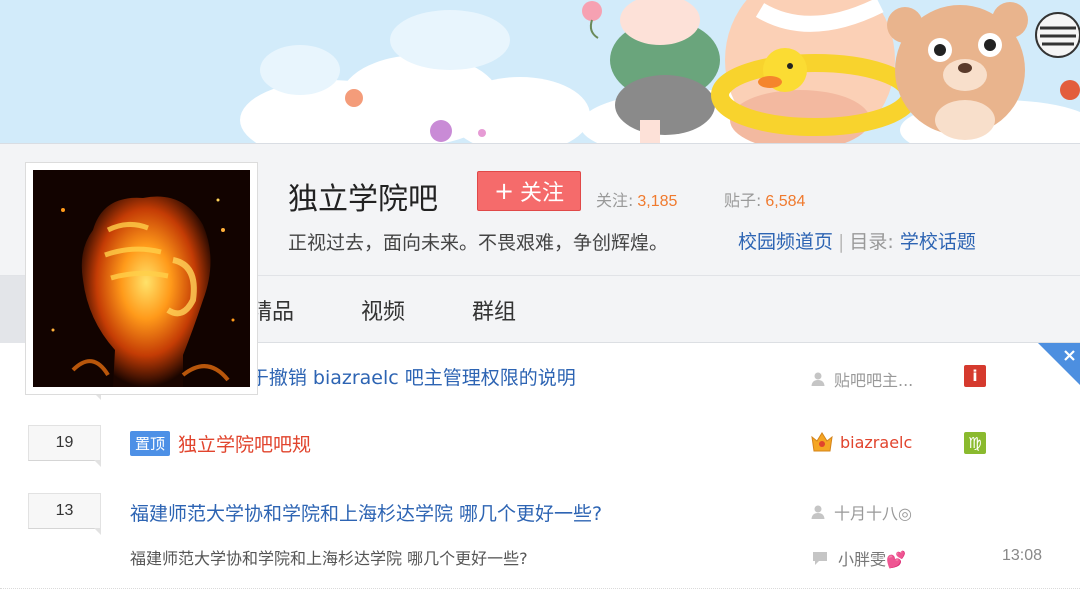  Describe the element at coordinates (504, 191) in the screenshot. I see `plus-icon: +` at that location.